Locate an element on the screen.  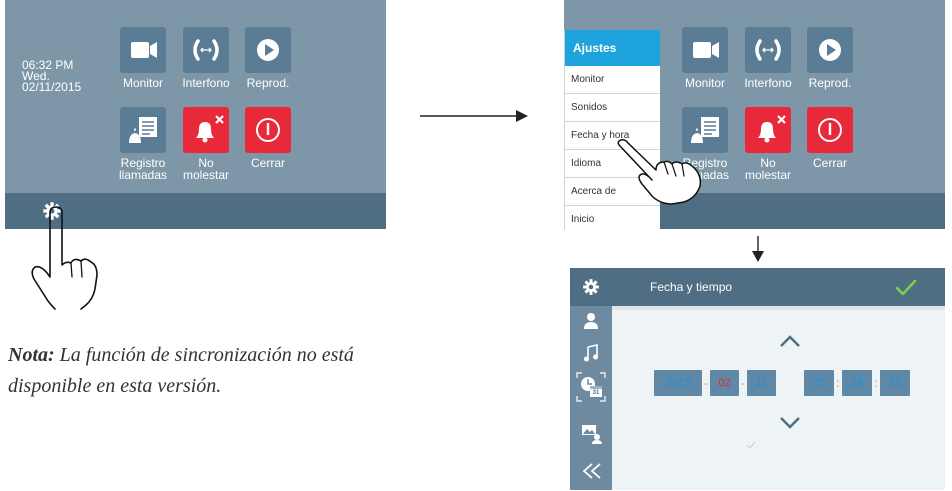
second-field: 10 is located at coordinates (895, 383).